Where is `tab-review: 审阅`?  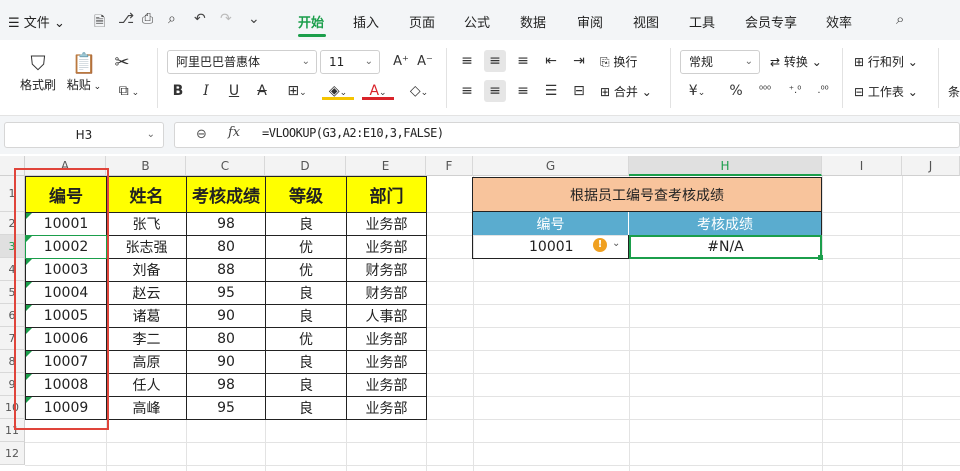 tab-review: 审阅 is located at coordinates (590, 21).